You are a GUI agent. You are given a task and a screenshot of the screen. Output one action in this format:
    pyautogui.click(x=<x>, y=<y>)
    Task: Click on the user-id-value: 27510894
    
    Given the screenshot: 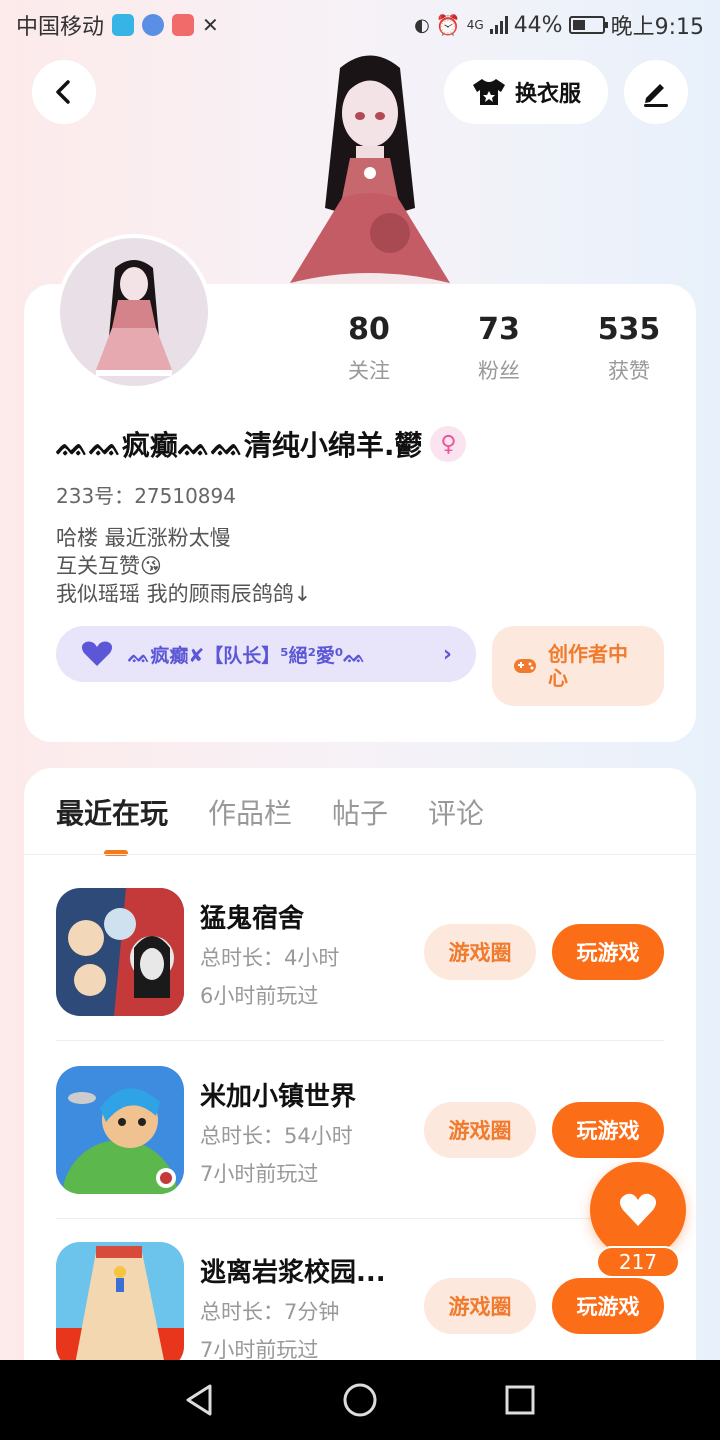 What is the action you would take?
    pyautogui.click(x=185, y=496)
    